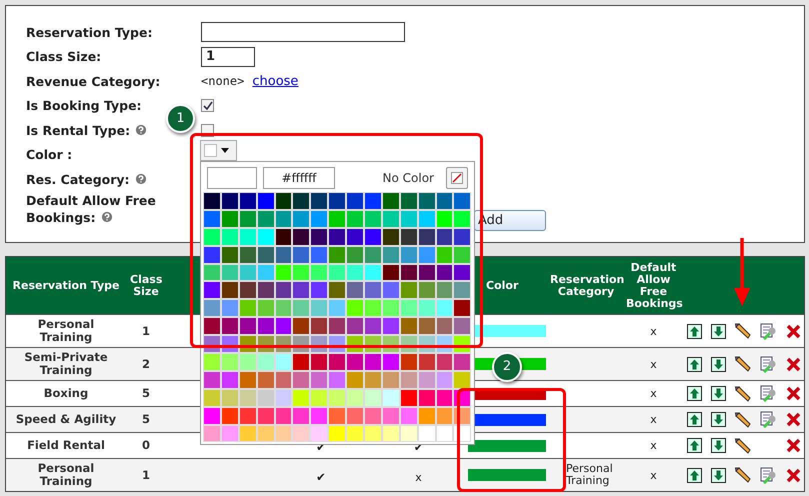 Image resolution: width=809 pixels, height=496 pixels. I want to click on table-cell-text: Semi-Private Training, so click(66, 364).